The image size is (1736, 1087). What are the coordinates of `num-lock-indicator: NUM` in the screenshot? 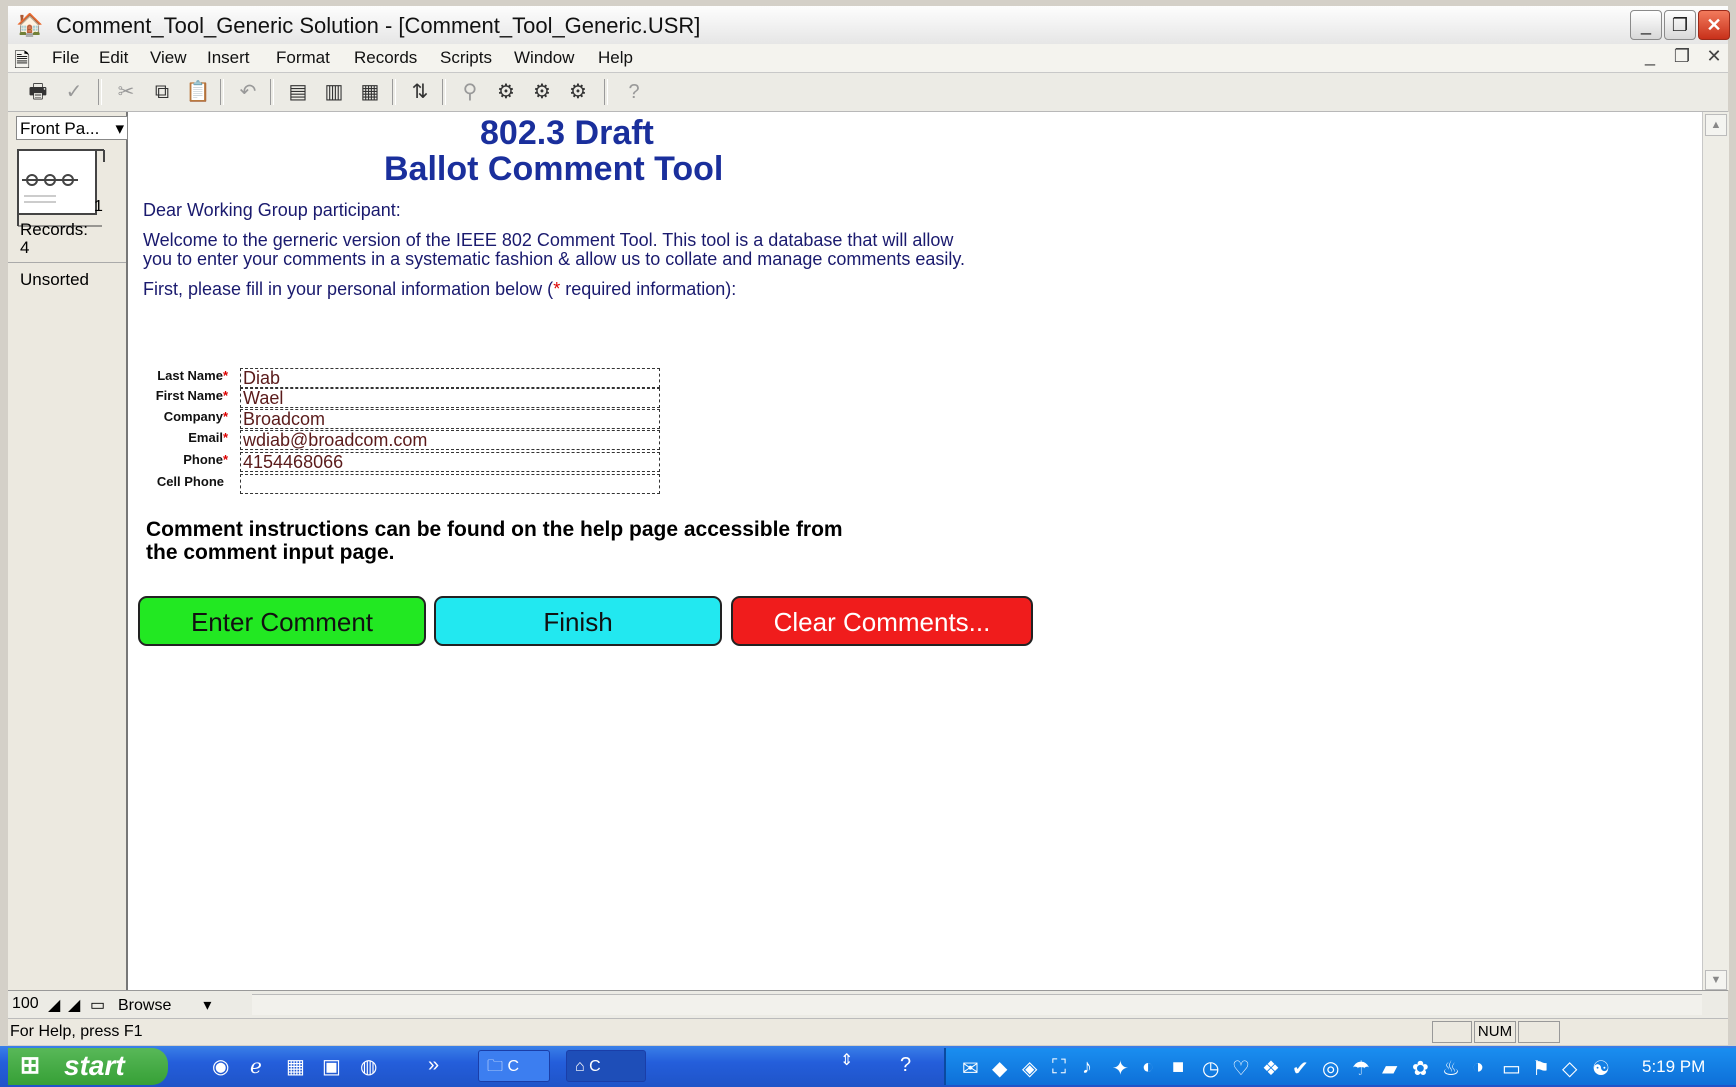 It's located at (1495, 1032).